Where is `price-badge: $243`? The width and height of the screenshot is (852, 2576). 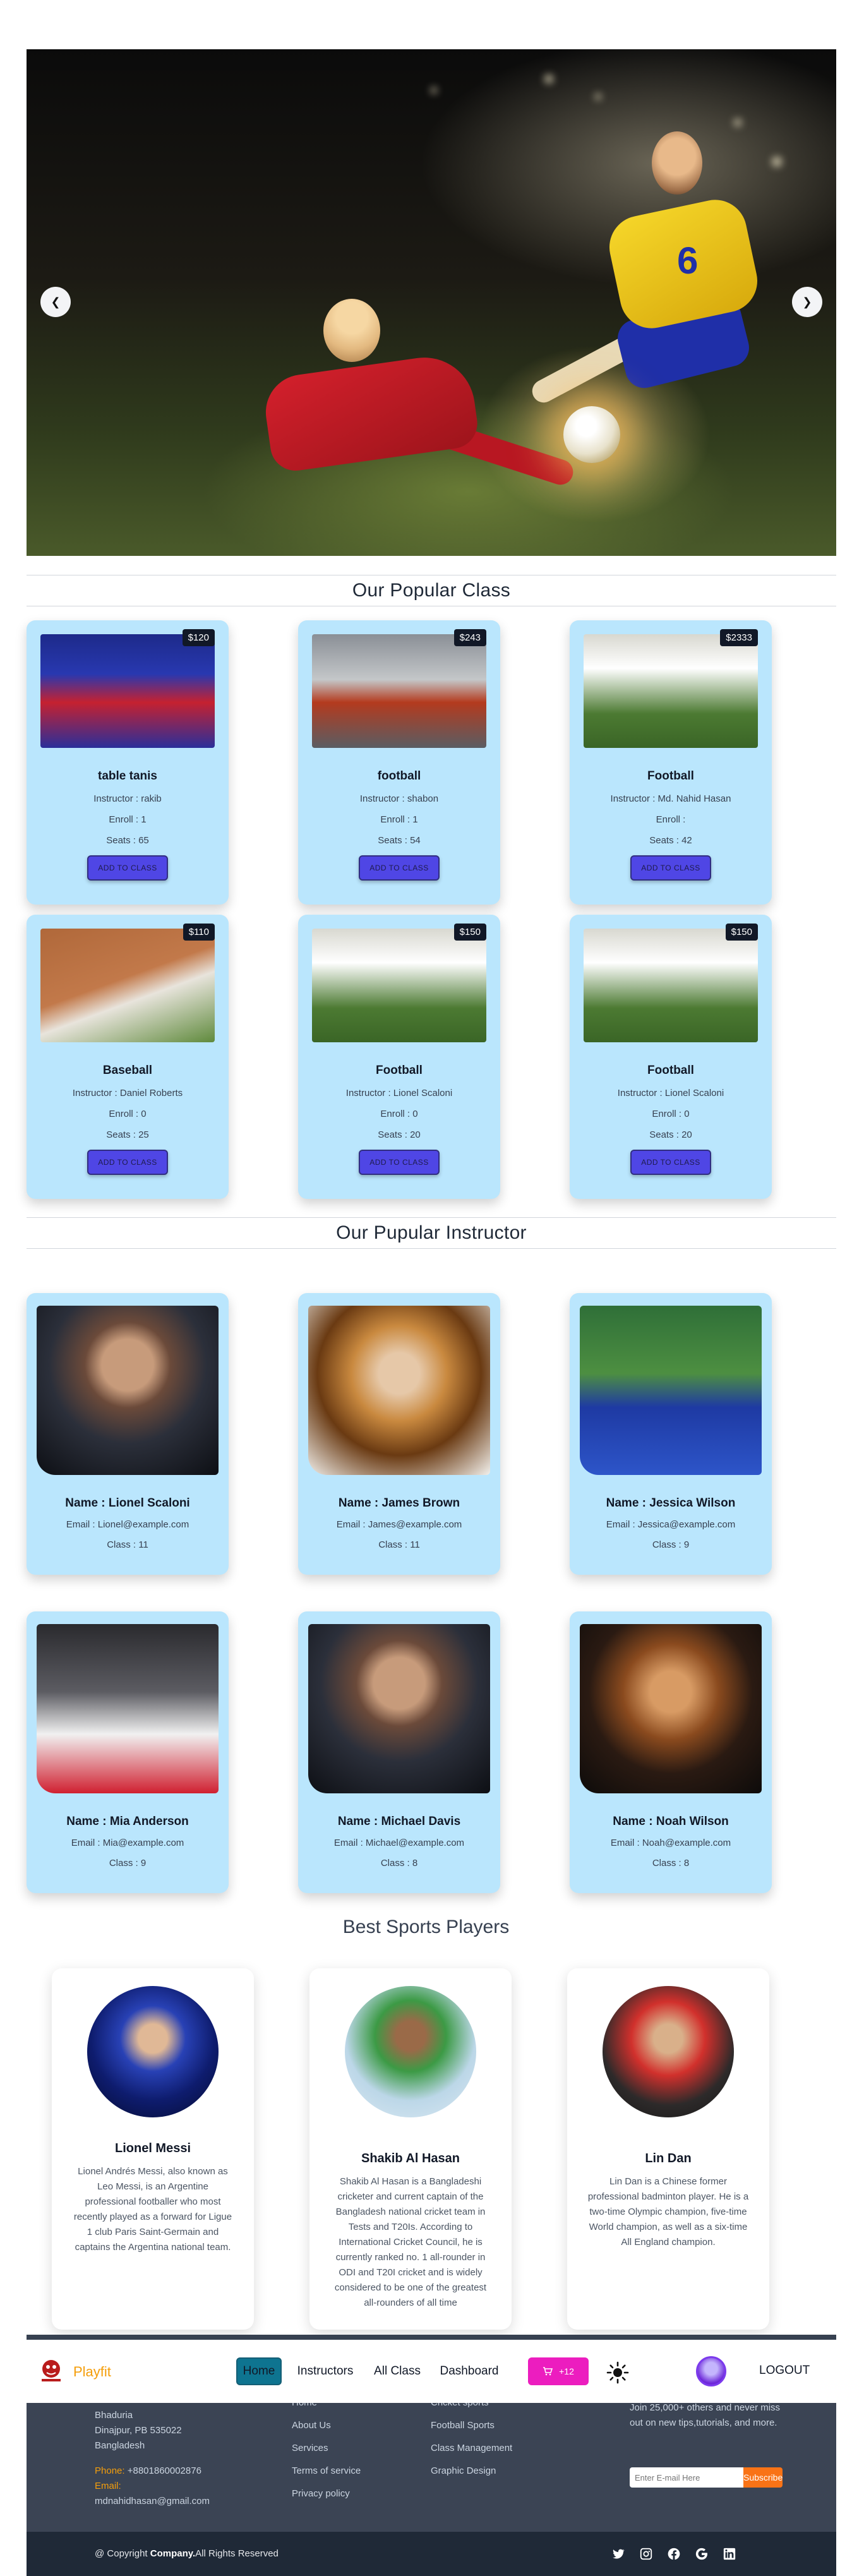
price-badge: $243 is located at coordinates (469, 637).